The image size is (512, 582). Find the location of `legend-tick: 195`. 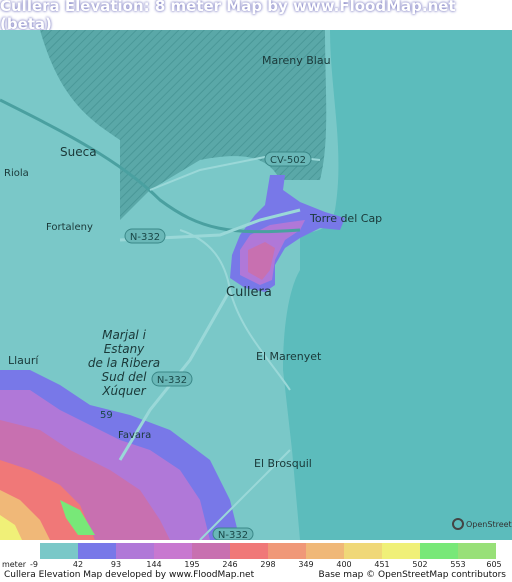

legend-tick: 195 is located at coordinates (192, 564).